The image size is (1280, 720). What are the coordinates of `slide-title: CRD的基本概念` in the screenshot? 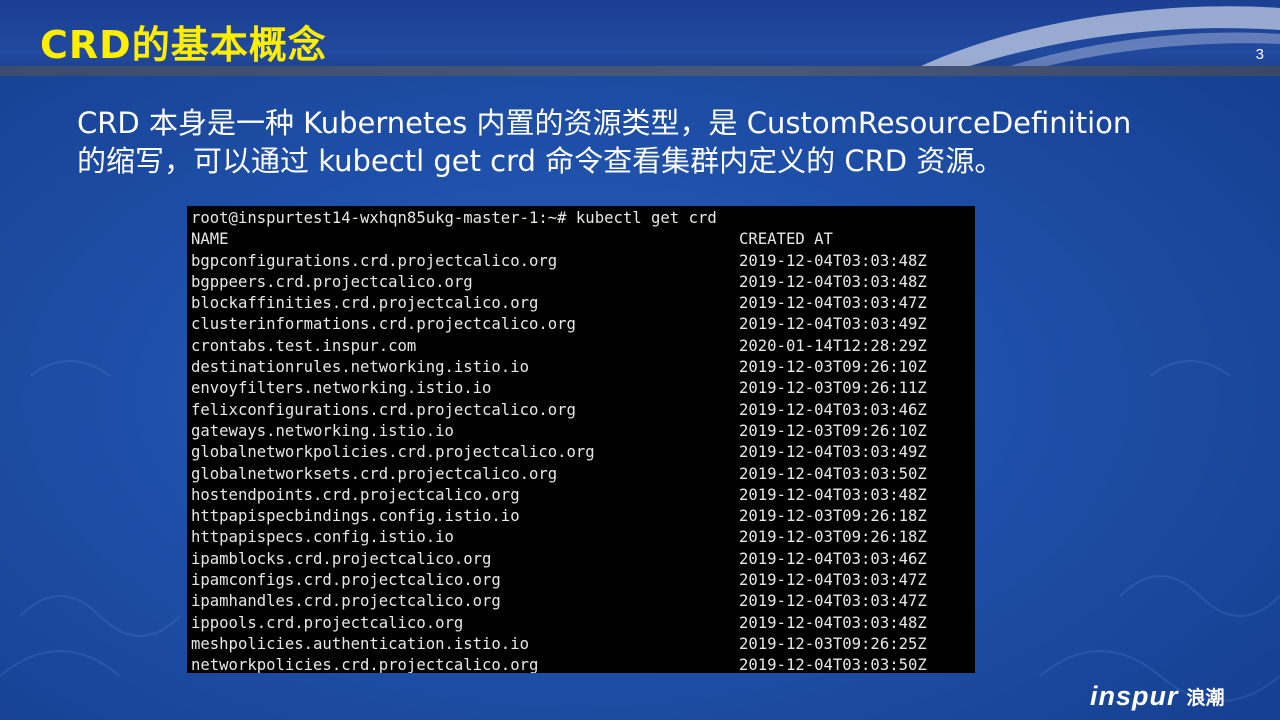 It's located at (183, 45).